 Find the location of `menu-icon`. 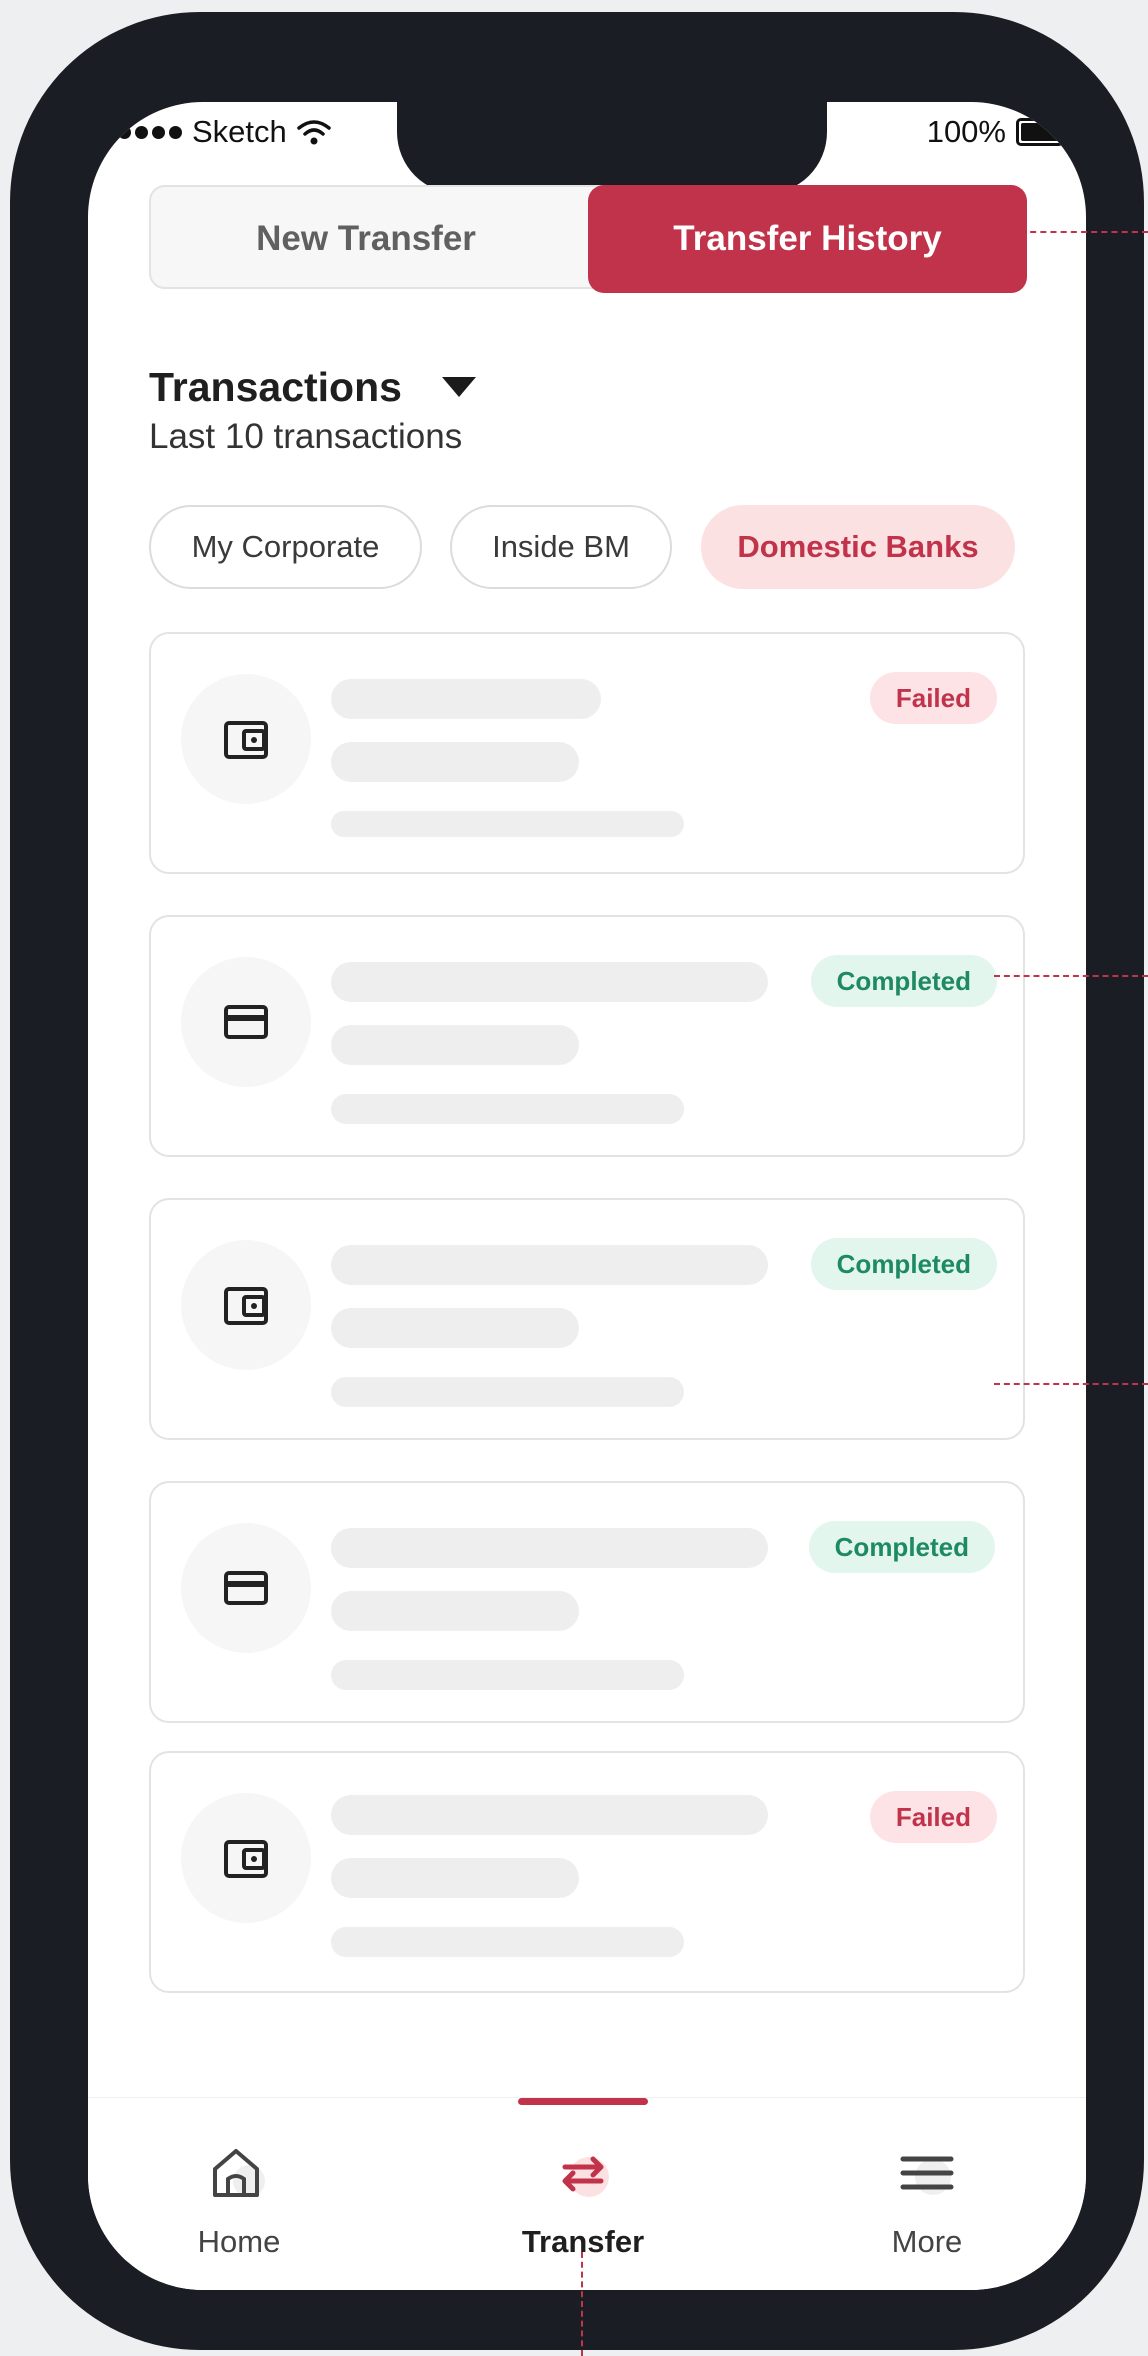

menu-icon is located at coordinates (927, 2175).